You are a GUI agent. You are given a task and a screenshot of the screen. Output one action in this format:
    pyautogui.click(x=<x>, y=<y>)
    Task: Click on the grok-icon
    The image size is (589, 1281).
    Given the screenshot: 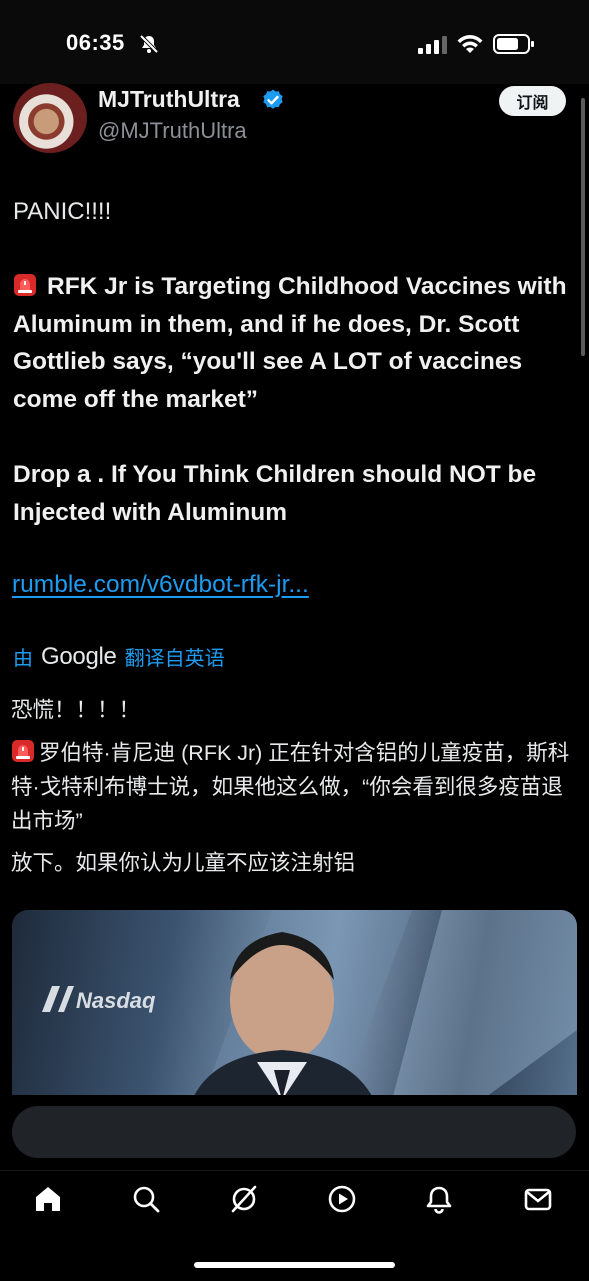 What is the action you would take?
    pyautogui.click(x=244, y=1201)
    